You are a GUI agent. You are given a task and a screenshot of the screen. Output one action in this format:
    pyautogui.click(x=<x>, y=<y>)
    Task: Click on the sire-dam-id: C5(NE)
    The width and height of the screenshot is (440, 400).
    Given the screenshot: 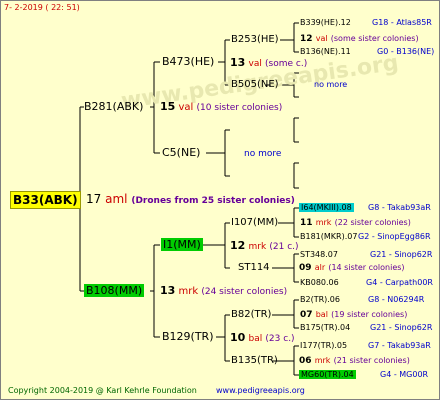 What is the action you would take?
    pyautogui.click(x=181, y=152)
    